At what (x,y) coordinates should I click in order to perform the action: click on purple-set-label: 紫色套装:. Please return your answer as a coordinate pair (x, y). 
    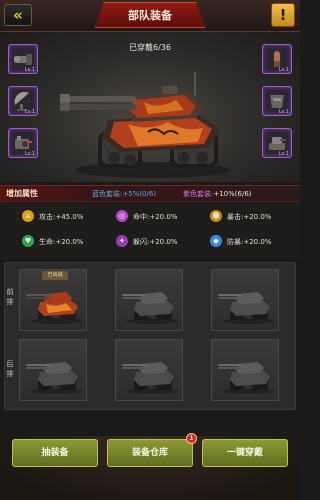
    Looking at the image, I should click on (198, 194).